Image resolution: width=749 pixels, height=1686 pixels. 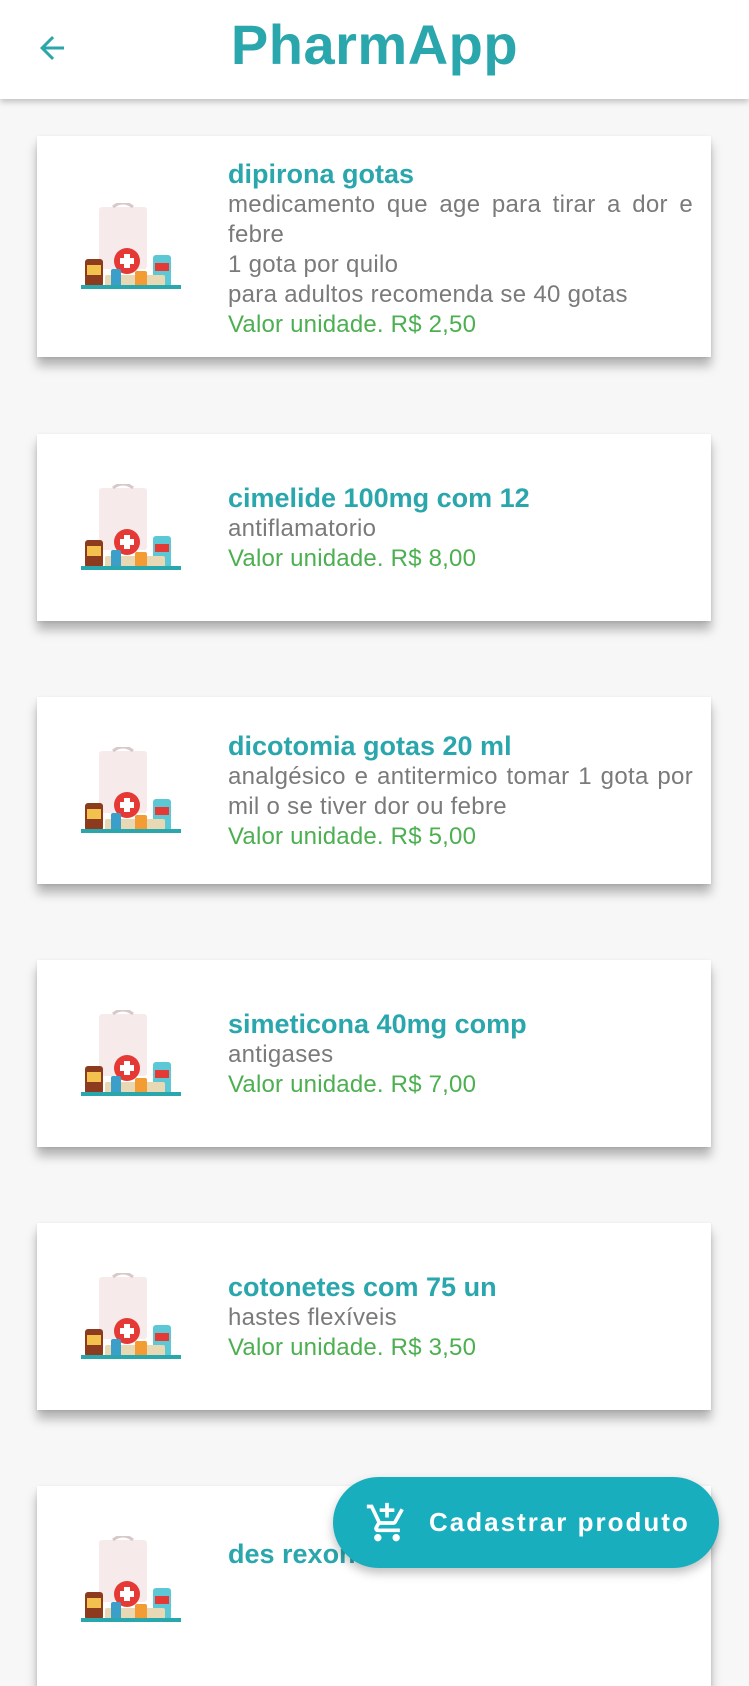 What do you see at coordinates (379, 498) in the screenshot?
I see `product-name: cimelide 100mg com 12` at bounding box center [379, 498].